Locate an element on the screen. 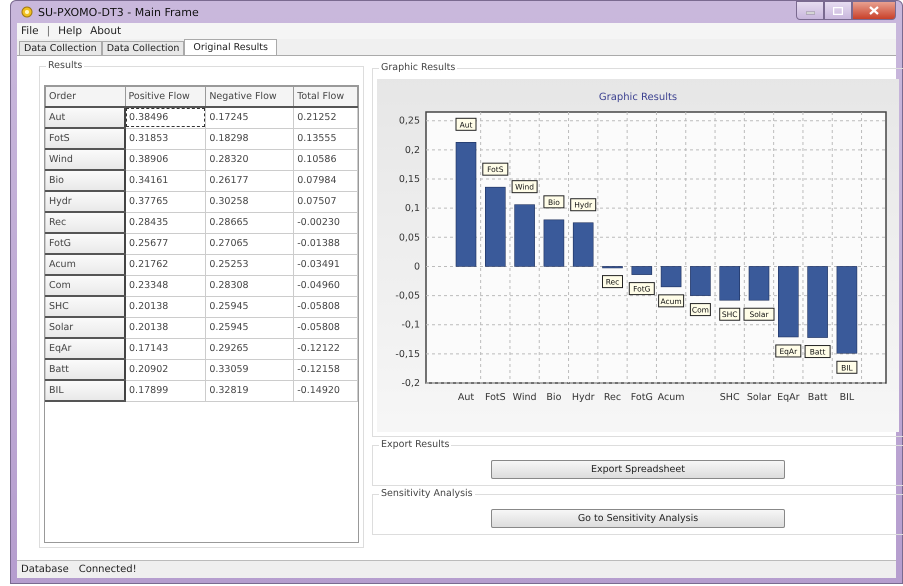 This screenshot has width=903, height=586. table-cell: 0.34161 is located at coordinates (165, 180).